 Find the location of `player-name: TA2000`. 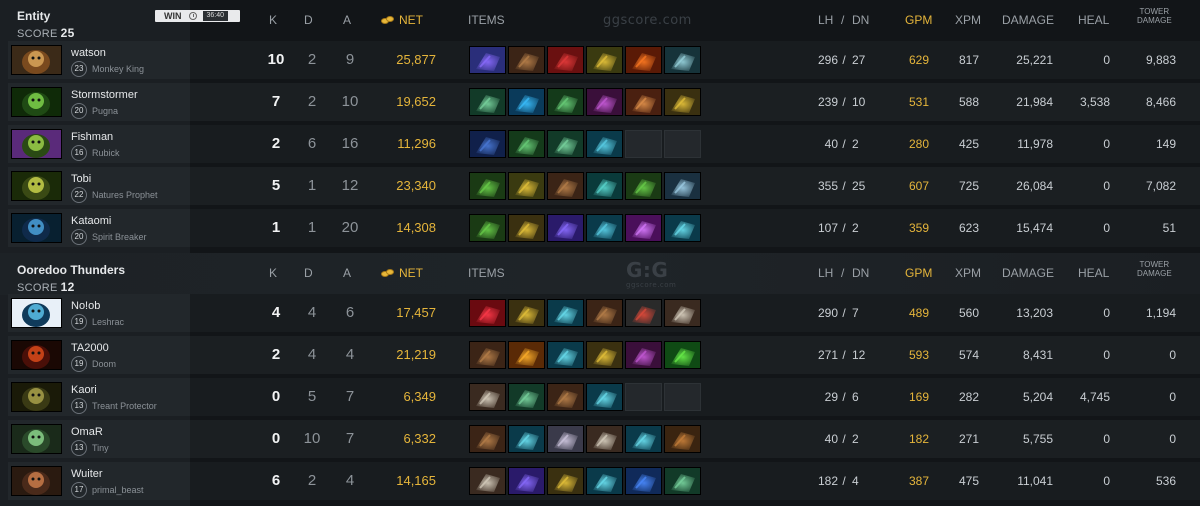

player-name: TA2000 is located at coordinates (90, 348).